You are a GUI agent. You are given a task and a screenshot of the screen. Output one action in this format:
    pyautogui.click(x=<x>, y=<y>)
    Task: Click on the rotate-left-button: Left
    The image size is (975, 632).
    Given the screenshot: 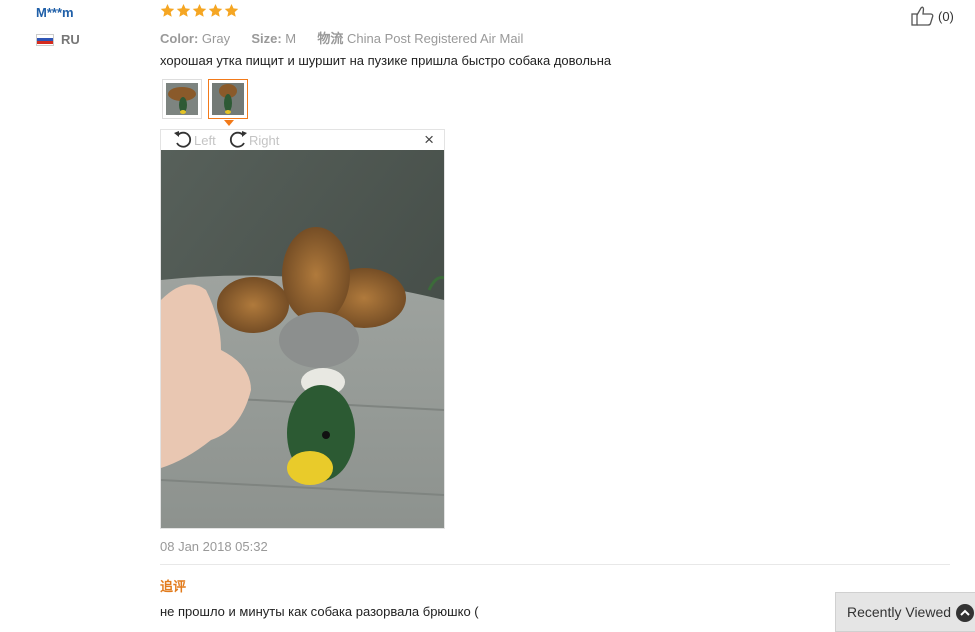 What is the action you would take?
    pyautogui.click(x=194, y=140)
    